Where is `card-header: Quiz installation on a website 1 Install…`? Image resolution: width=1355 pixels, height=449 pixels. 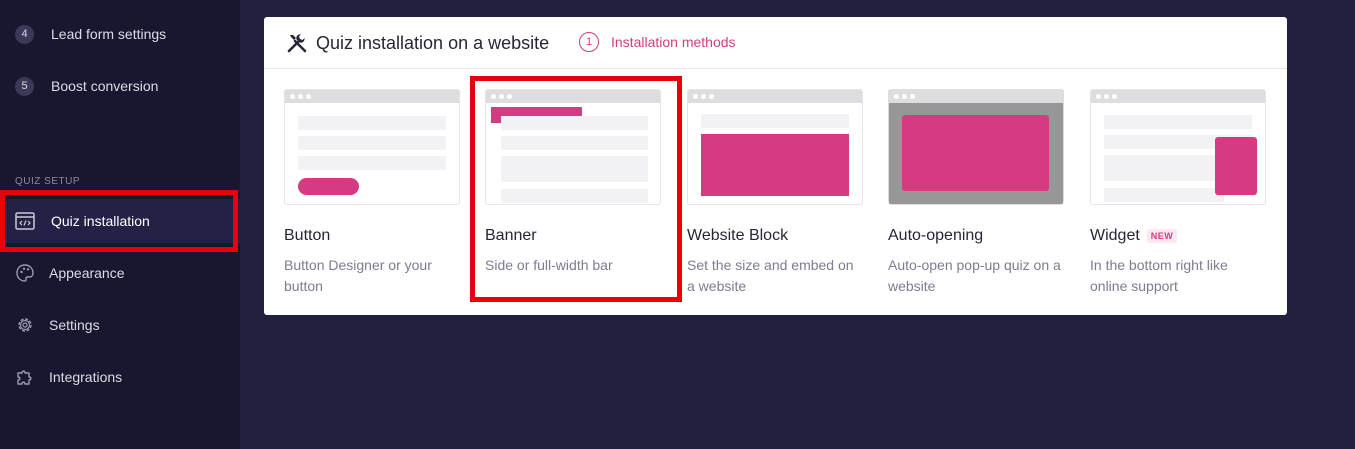
card-header: Quiz installation on a website 1 Install… is located at coordinates (775, 43).